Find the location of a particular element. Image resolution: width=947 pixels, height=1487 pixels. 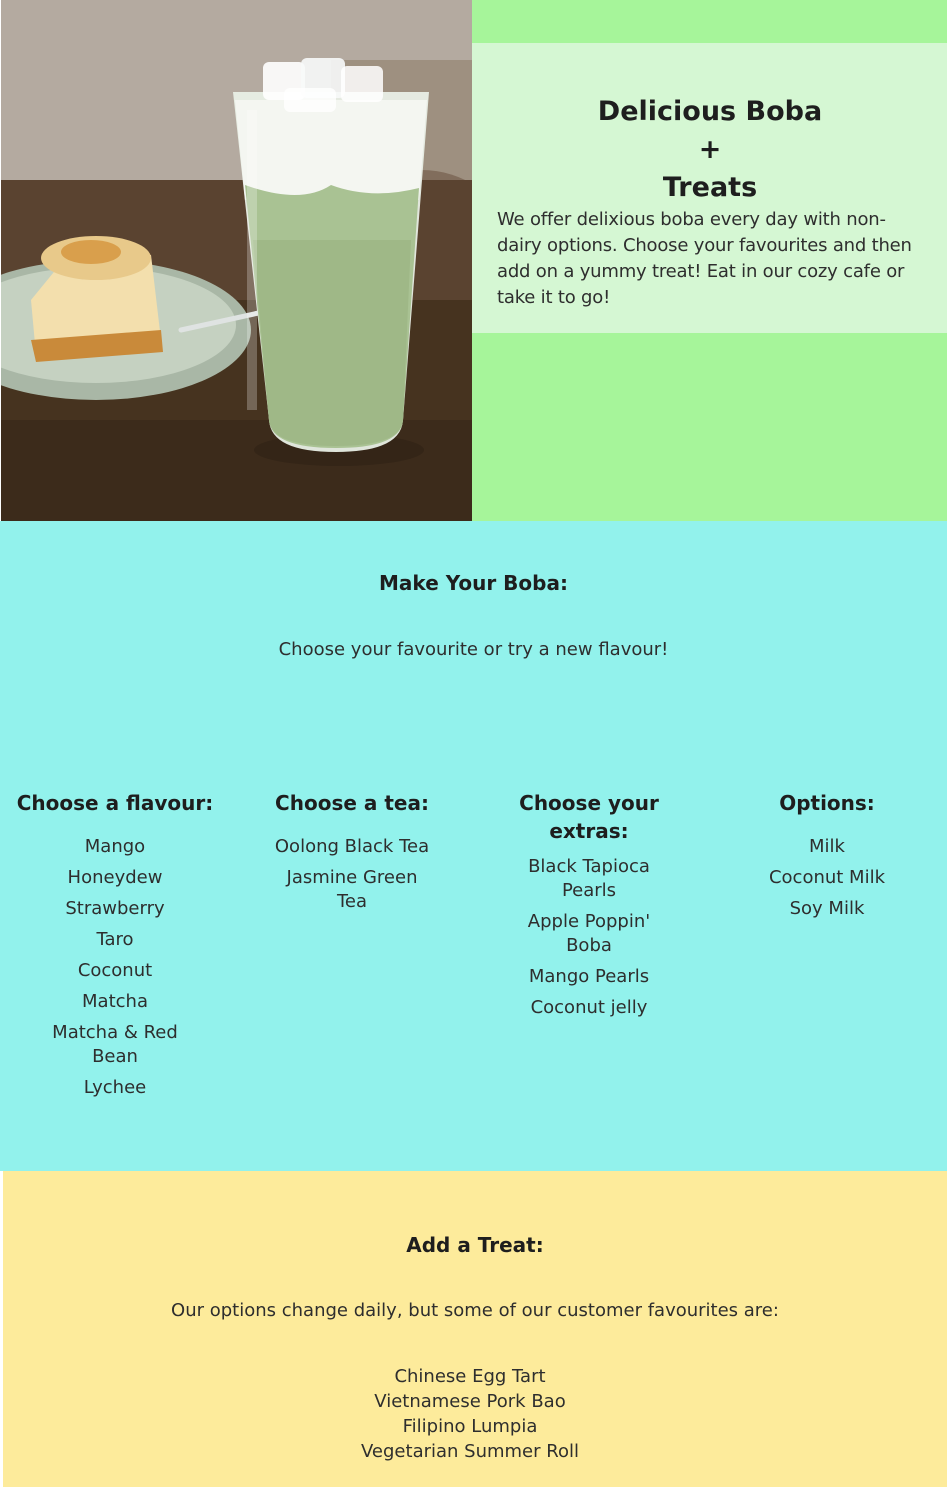

hero-title-plus: + is located at coordinates (710, 149).